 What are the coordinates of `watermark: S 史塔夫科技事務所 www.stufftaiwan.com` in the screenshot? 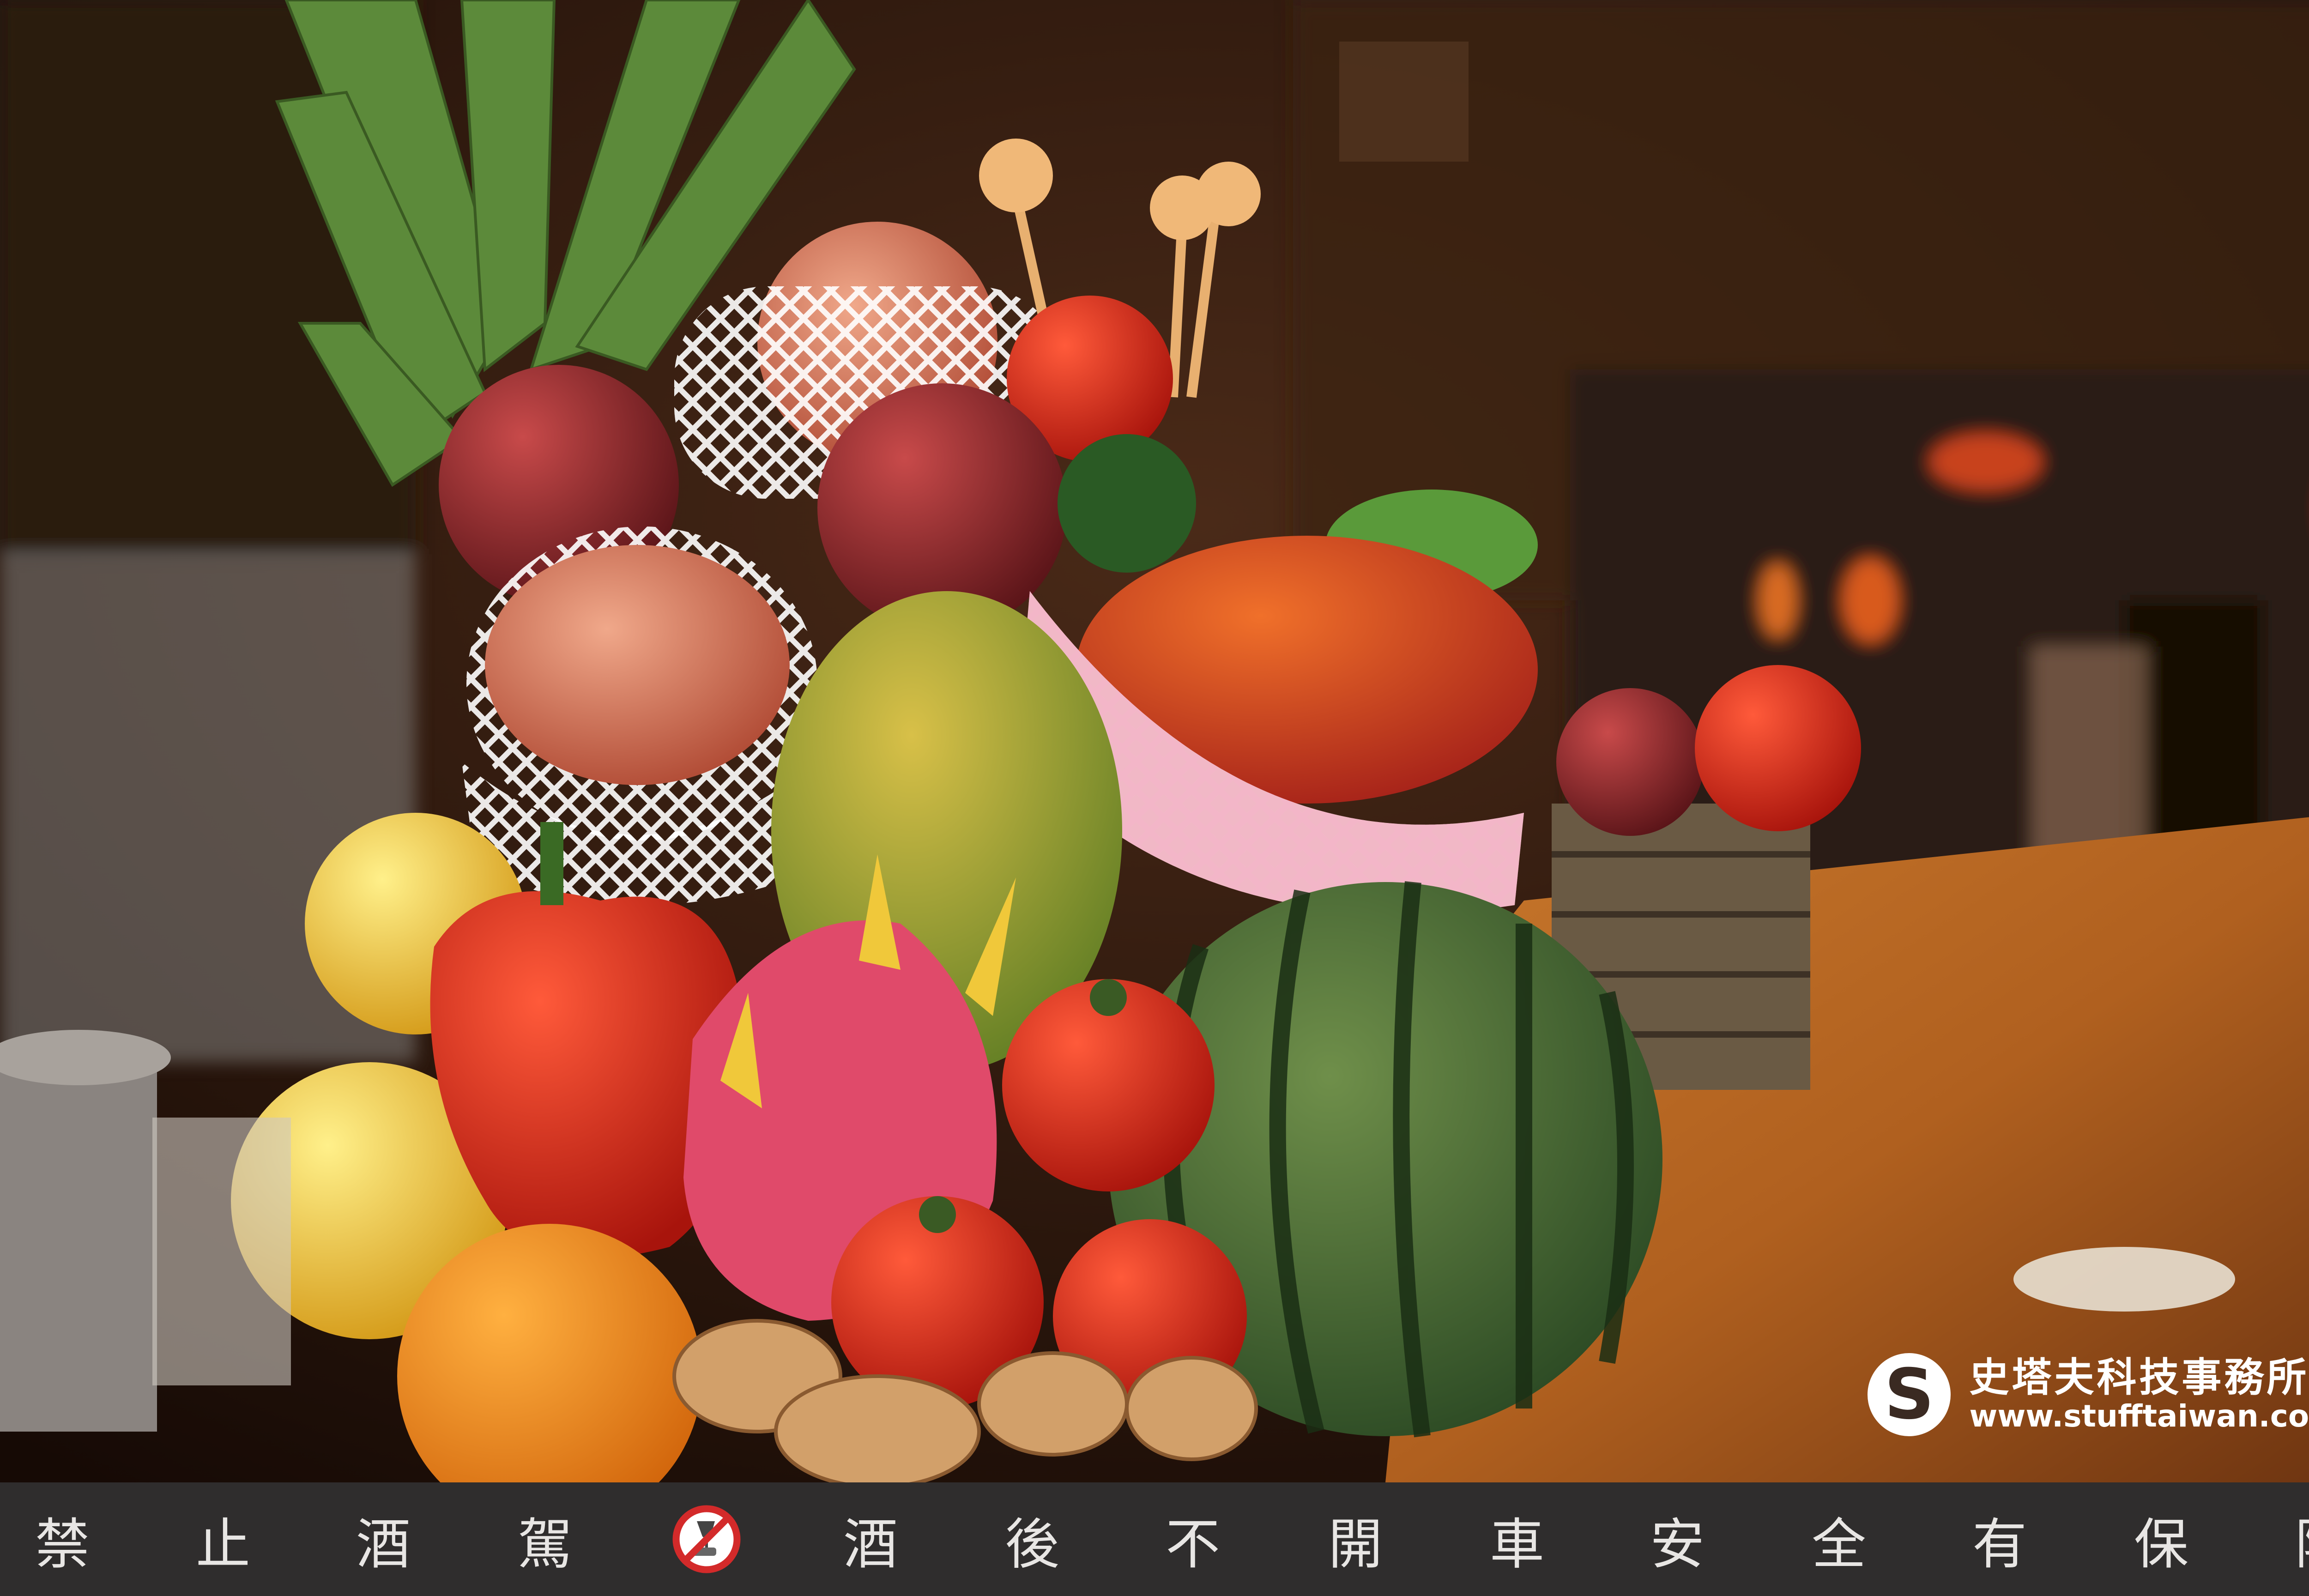 It's located at (2089, 1394).